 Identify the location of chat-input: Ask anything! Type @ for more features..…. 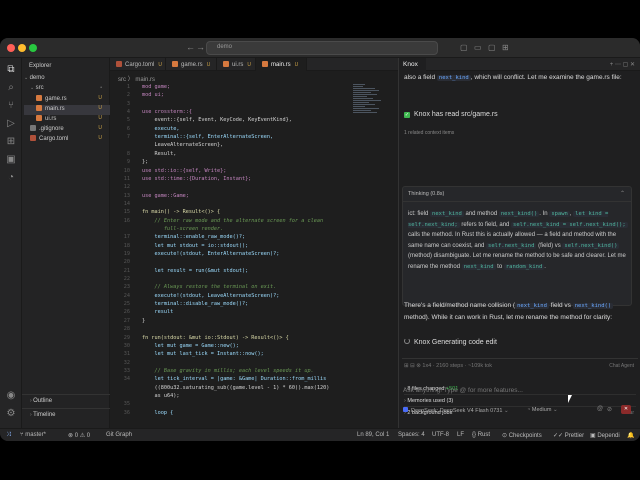
(463, 390).